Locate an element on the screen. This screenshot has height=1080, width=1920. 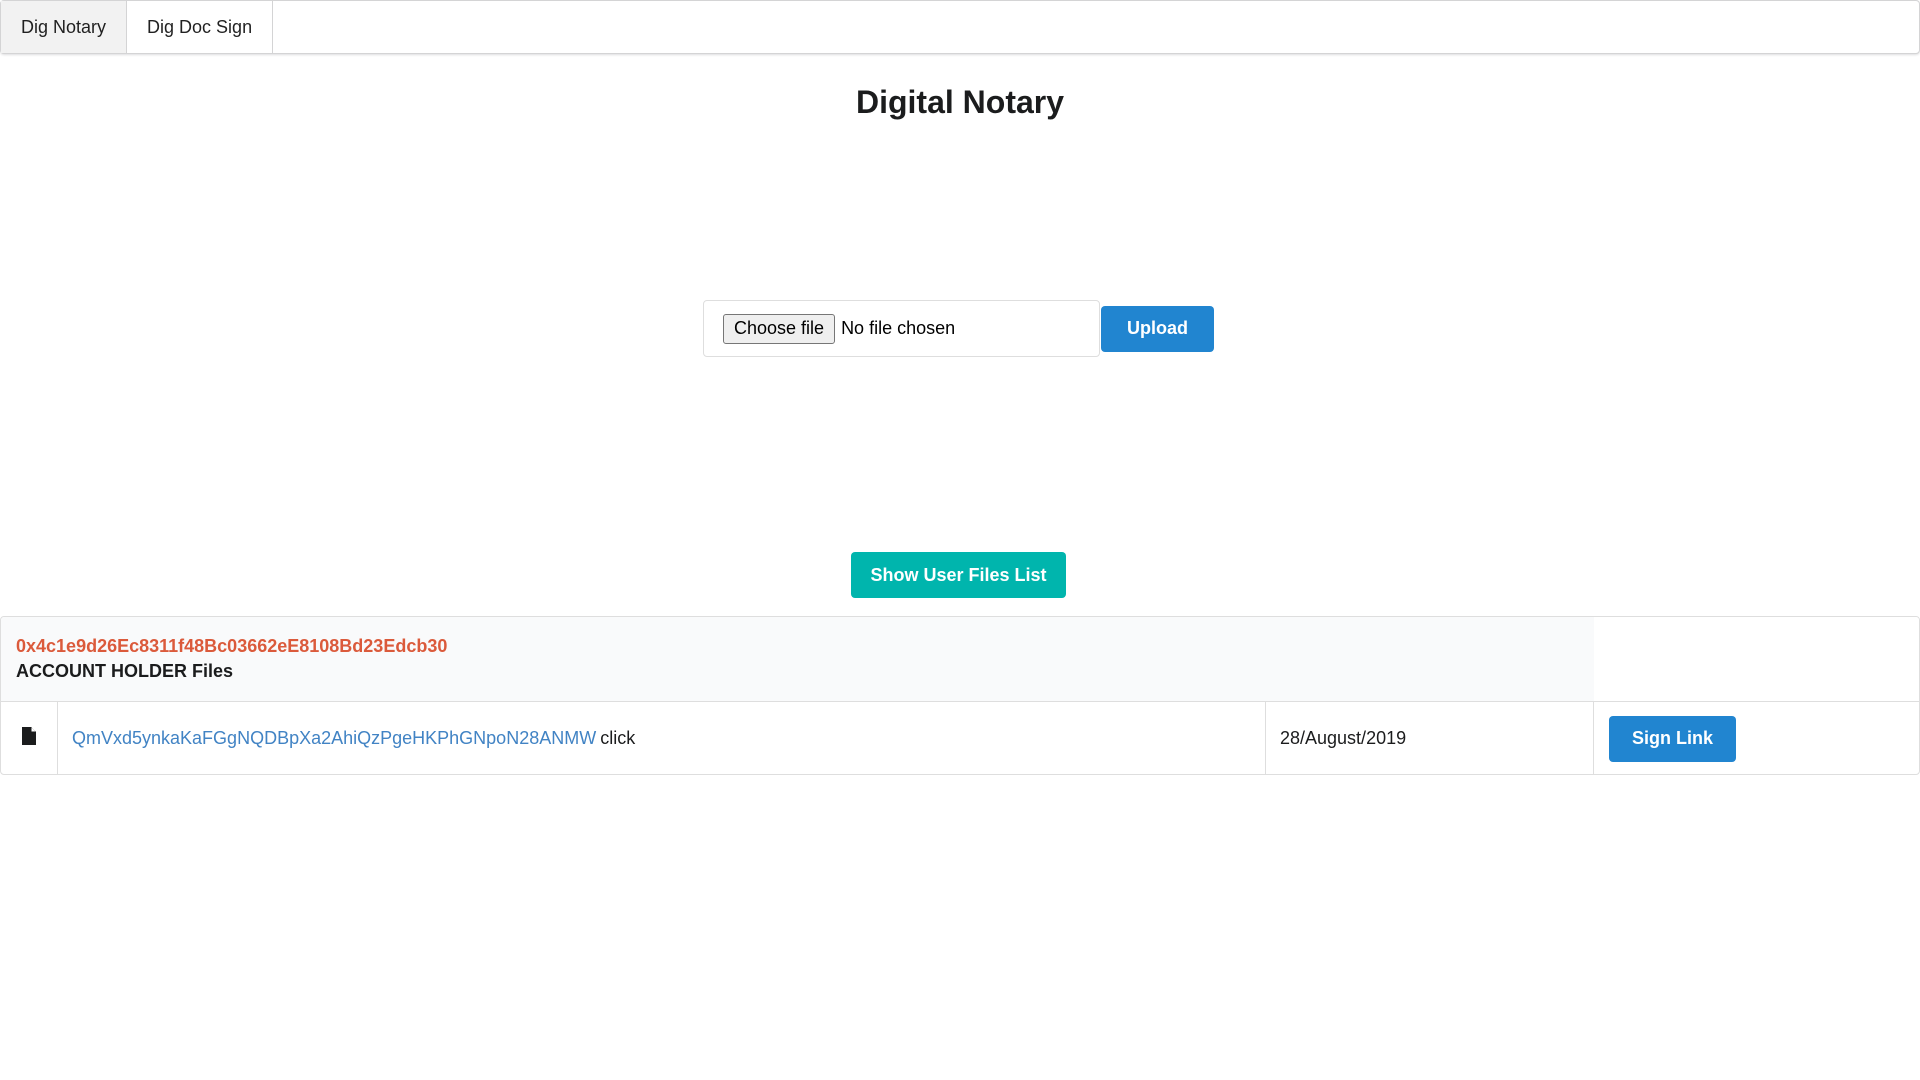
tab-dig-doc-sign: Dig Doc Sign is located at coordinates (200, 27).